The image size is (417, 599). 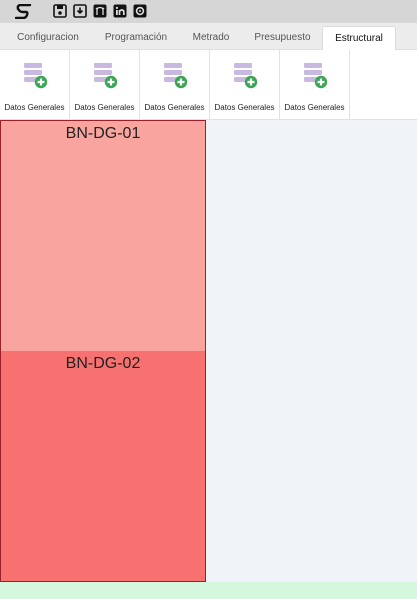 I want to click on logo-icon, so click(x=24, y=11).